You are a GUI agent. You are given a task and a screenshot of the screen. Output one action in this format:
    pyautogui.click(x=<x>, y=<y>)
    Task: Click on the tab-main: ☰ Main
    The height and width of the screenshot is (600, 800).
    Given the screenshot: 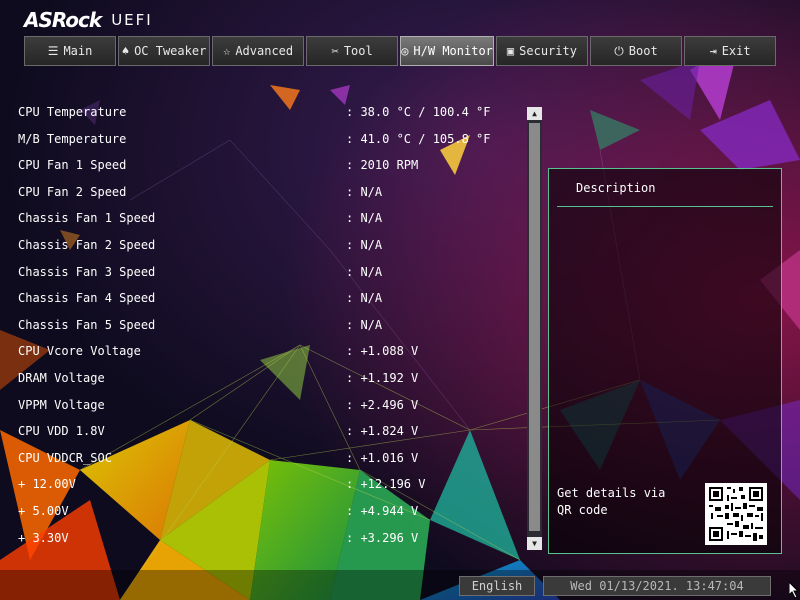 What is the action you would take?
    pyautogui.click(x=70, y=51)
    